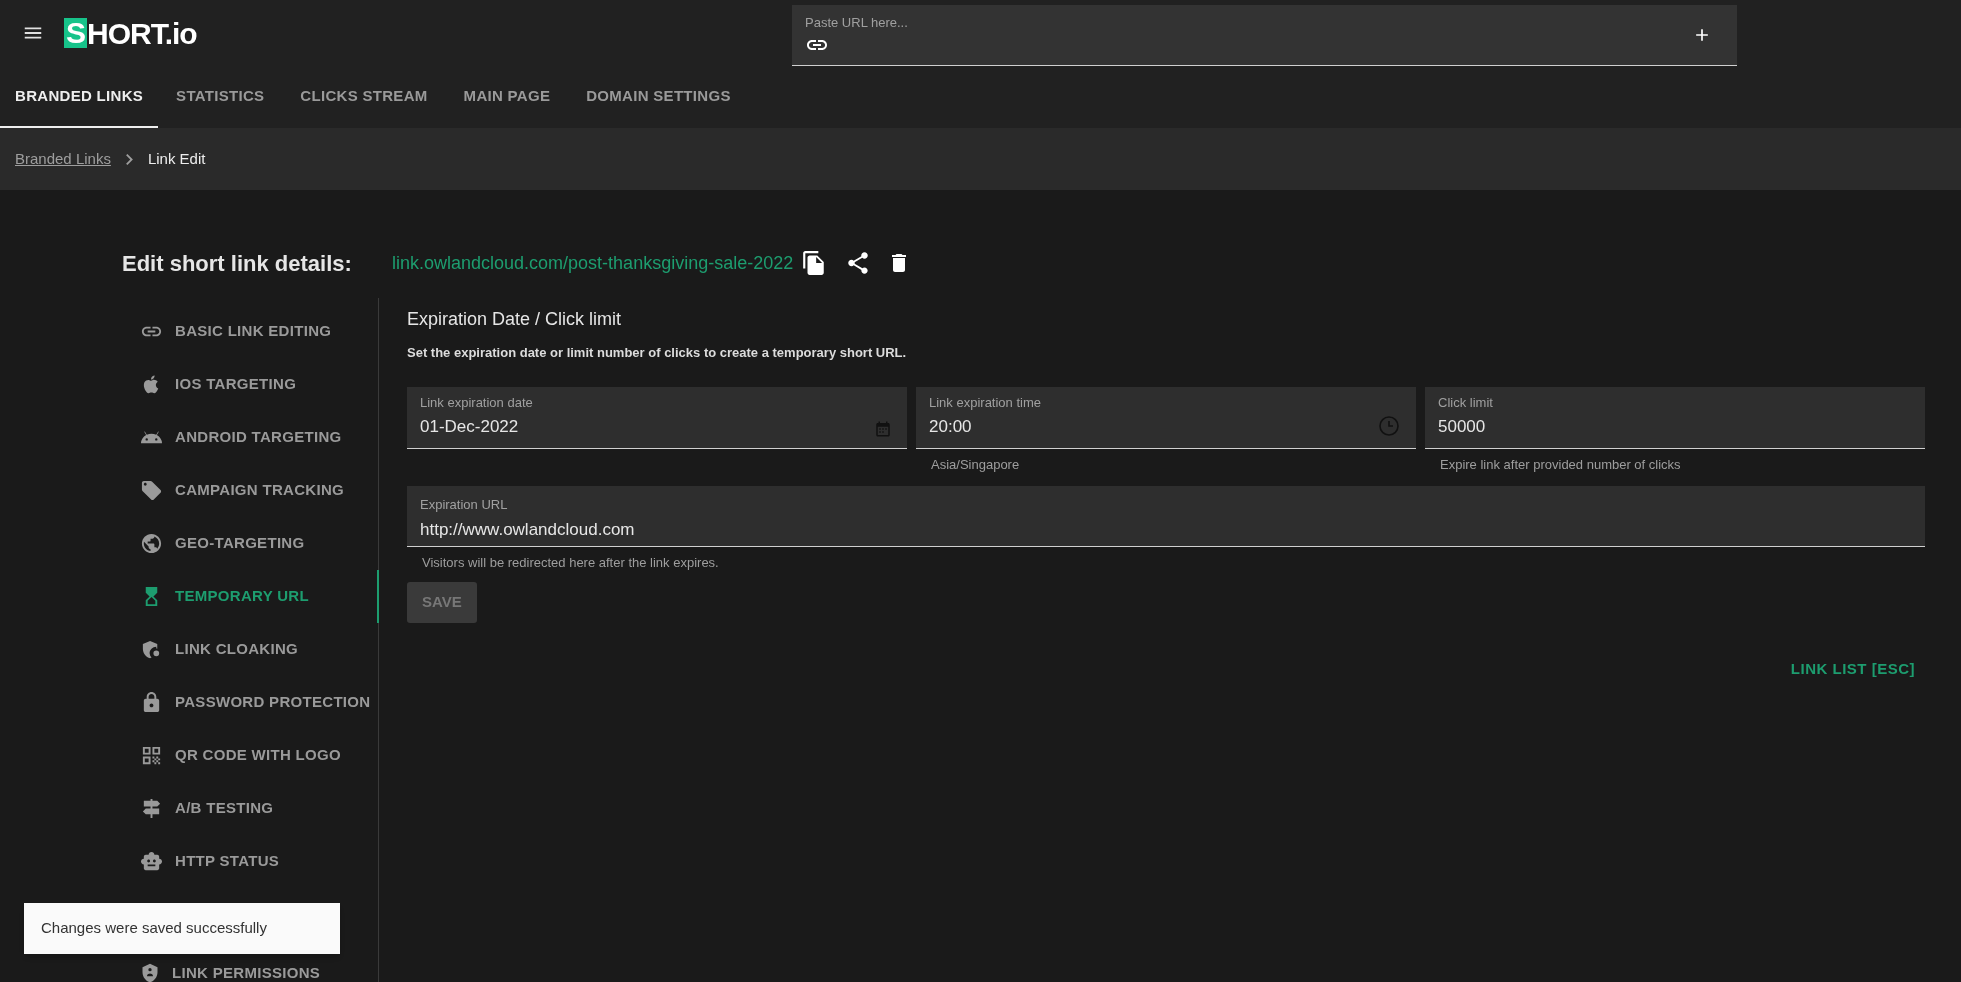  What do you see at coordinates (182, 928) in the screenshot?
I see `toast: Changes were saved successfully` at bounding box center [182, 928].